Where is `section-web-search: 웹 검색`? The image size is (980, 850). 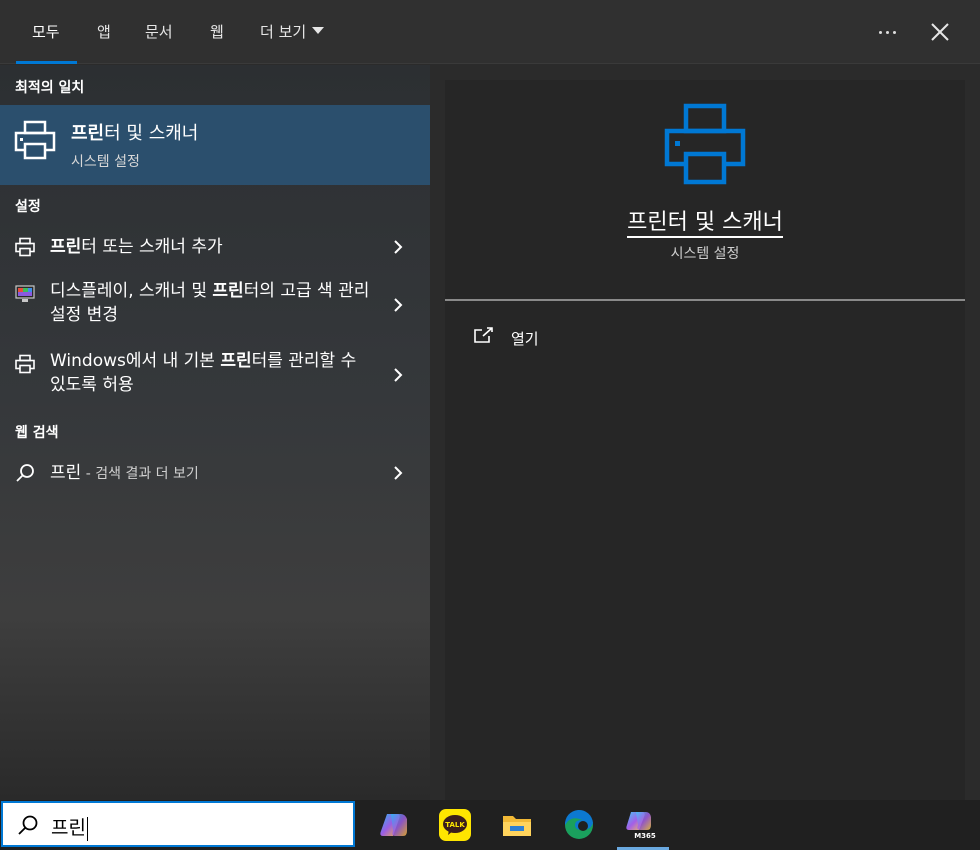 section-web-search: 웹 검색 is located at coordinates (37, 433).